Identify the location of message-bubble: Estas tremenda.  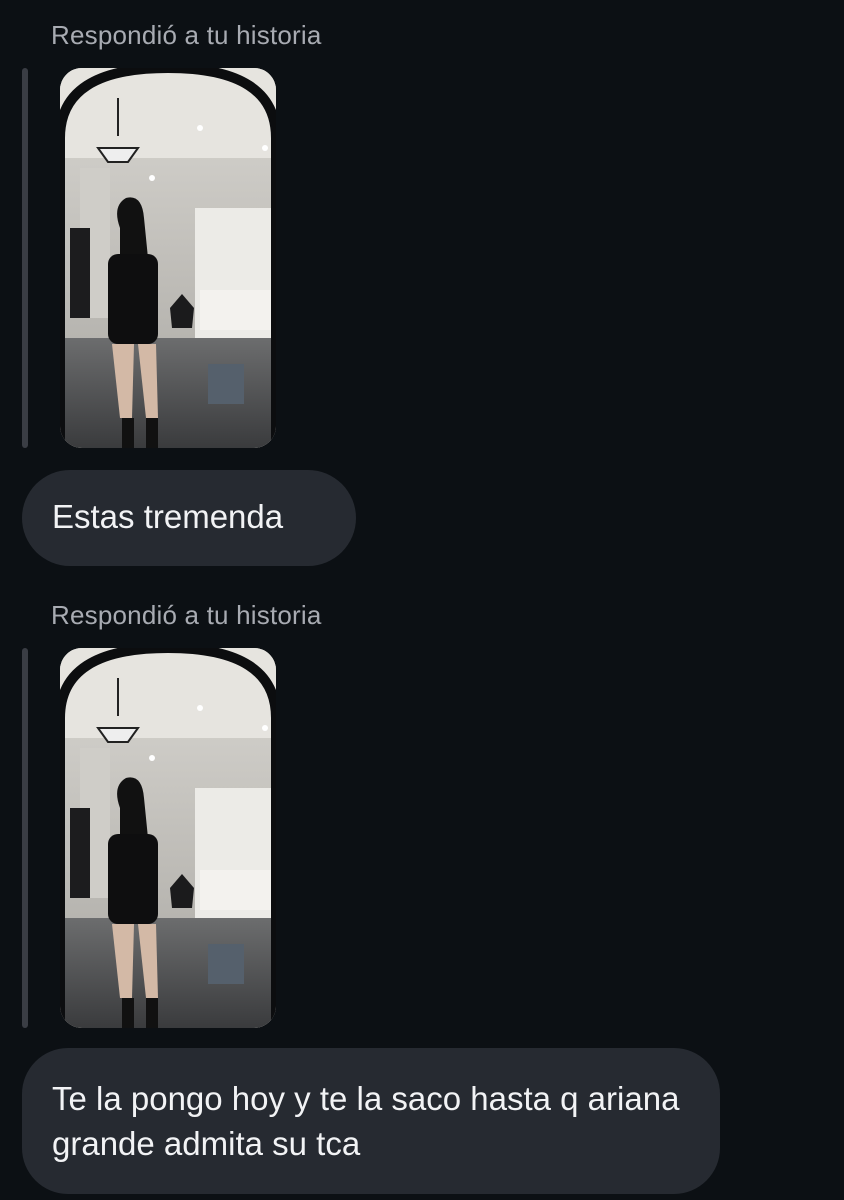
(189, 518).